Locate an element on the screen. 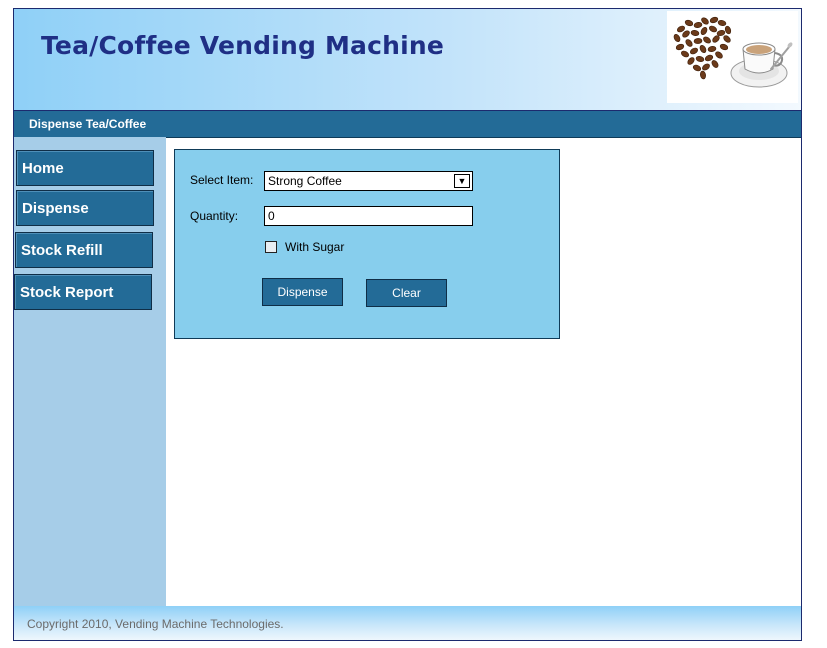 Image resolution: width=827 pixels, height=648 pixels. app-title: Tea/Coffee Vending Machine is located at coordinates (243, 45).